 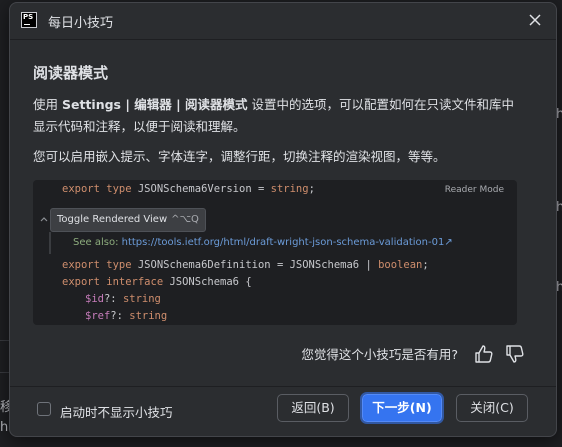 I want to click on see-also-label: See also:, so click(x=97, y=242).